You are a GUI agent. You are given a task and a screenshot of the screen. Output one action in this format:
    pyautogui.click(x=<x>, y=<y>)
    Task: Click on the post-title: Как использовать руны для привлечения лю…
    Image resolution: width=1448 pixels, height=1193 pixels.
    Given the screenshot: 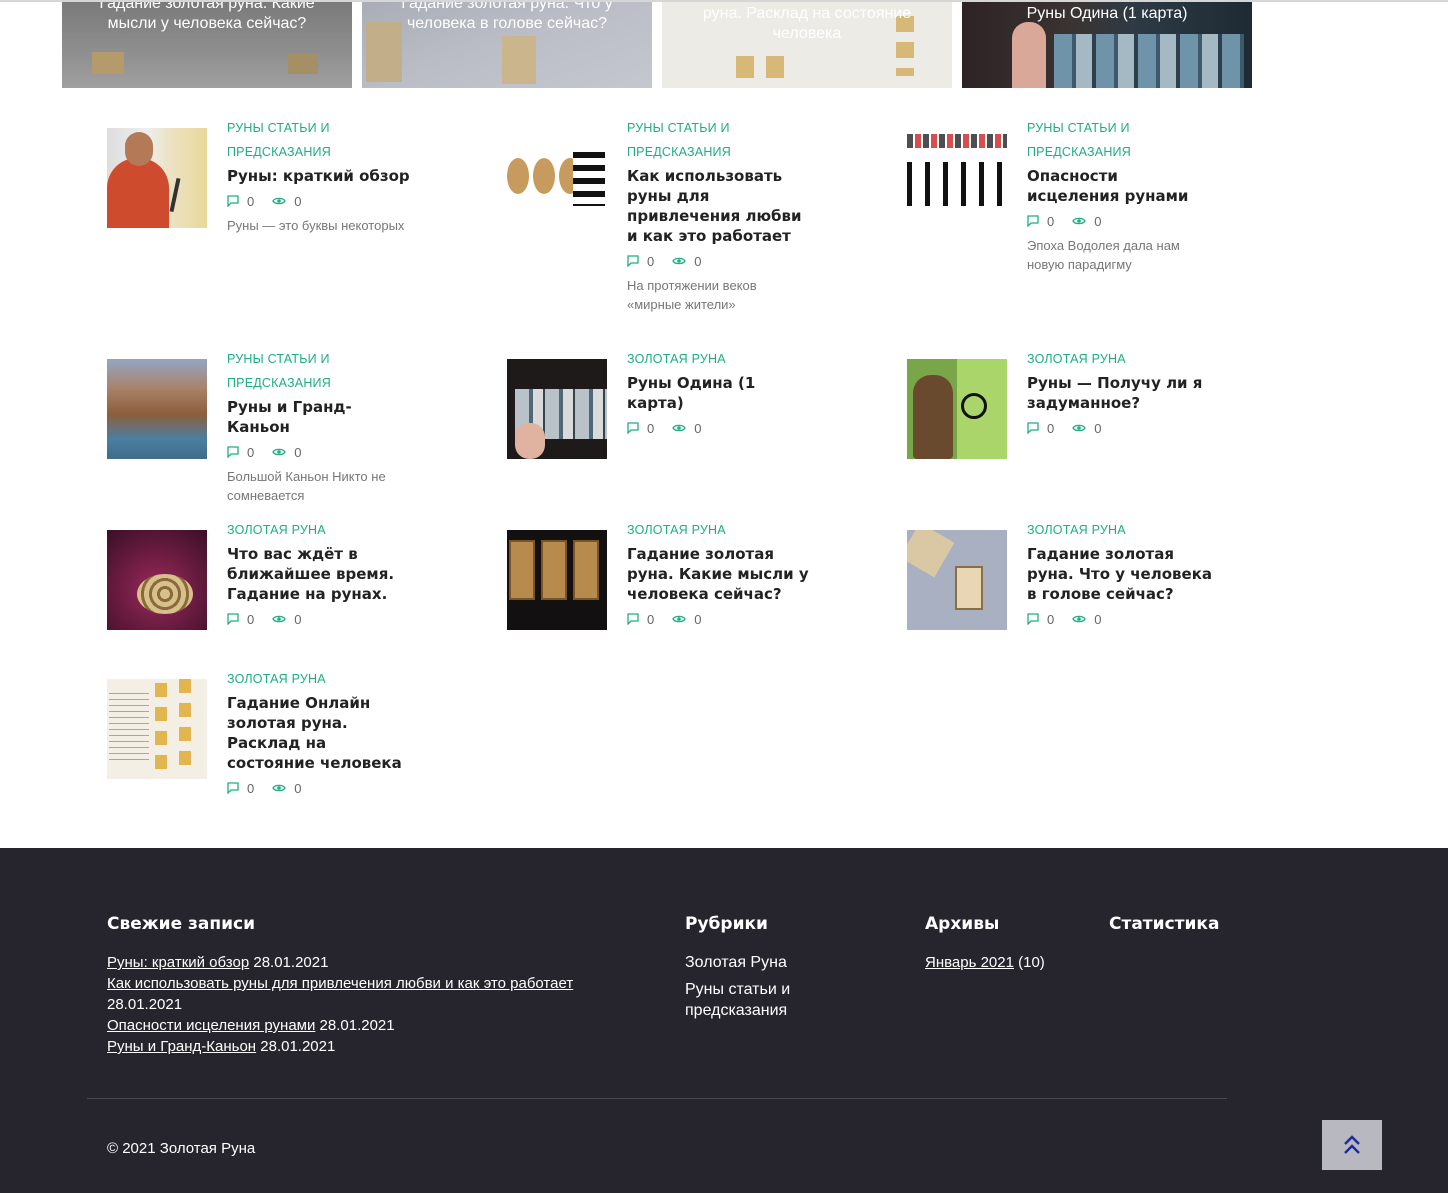 What is the action you would take?
    pyautogui.click(x=719, y=206)
    